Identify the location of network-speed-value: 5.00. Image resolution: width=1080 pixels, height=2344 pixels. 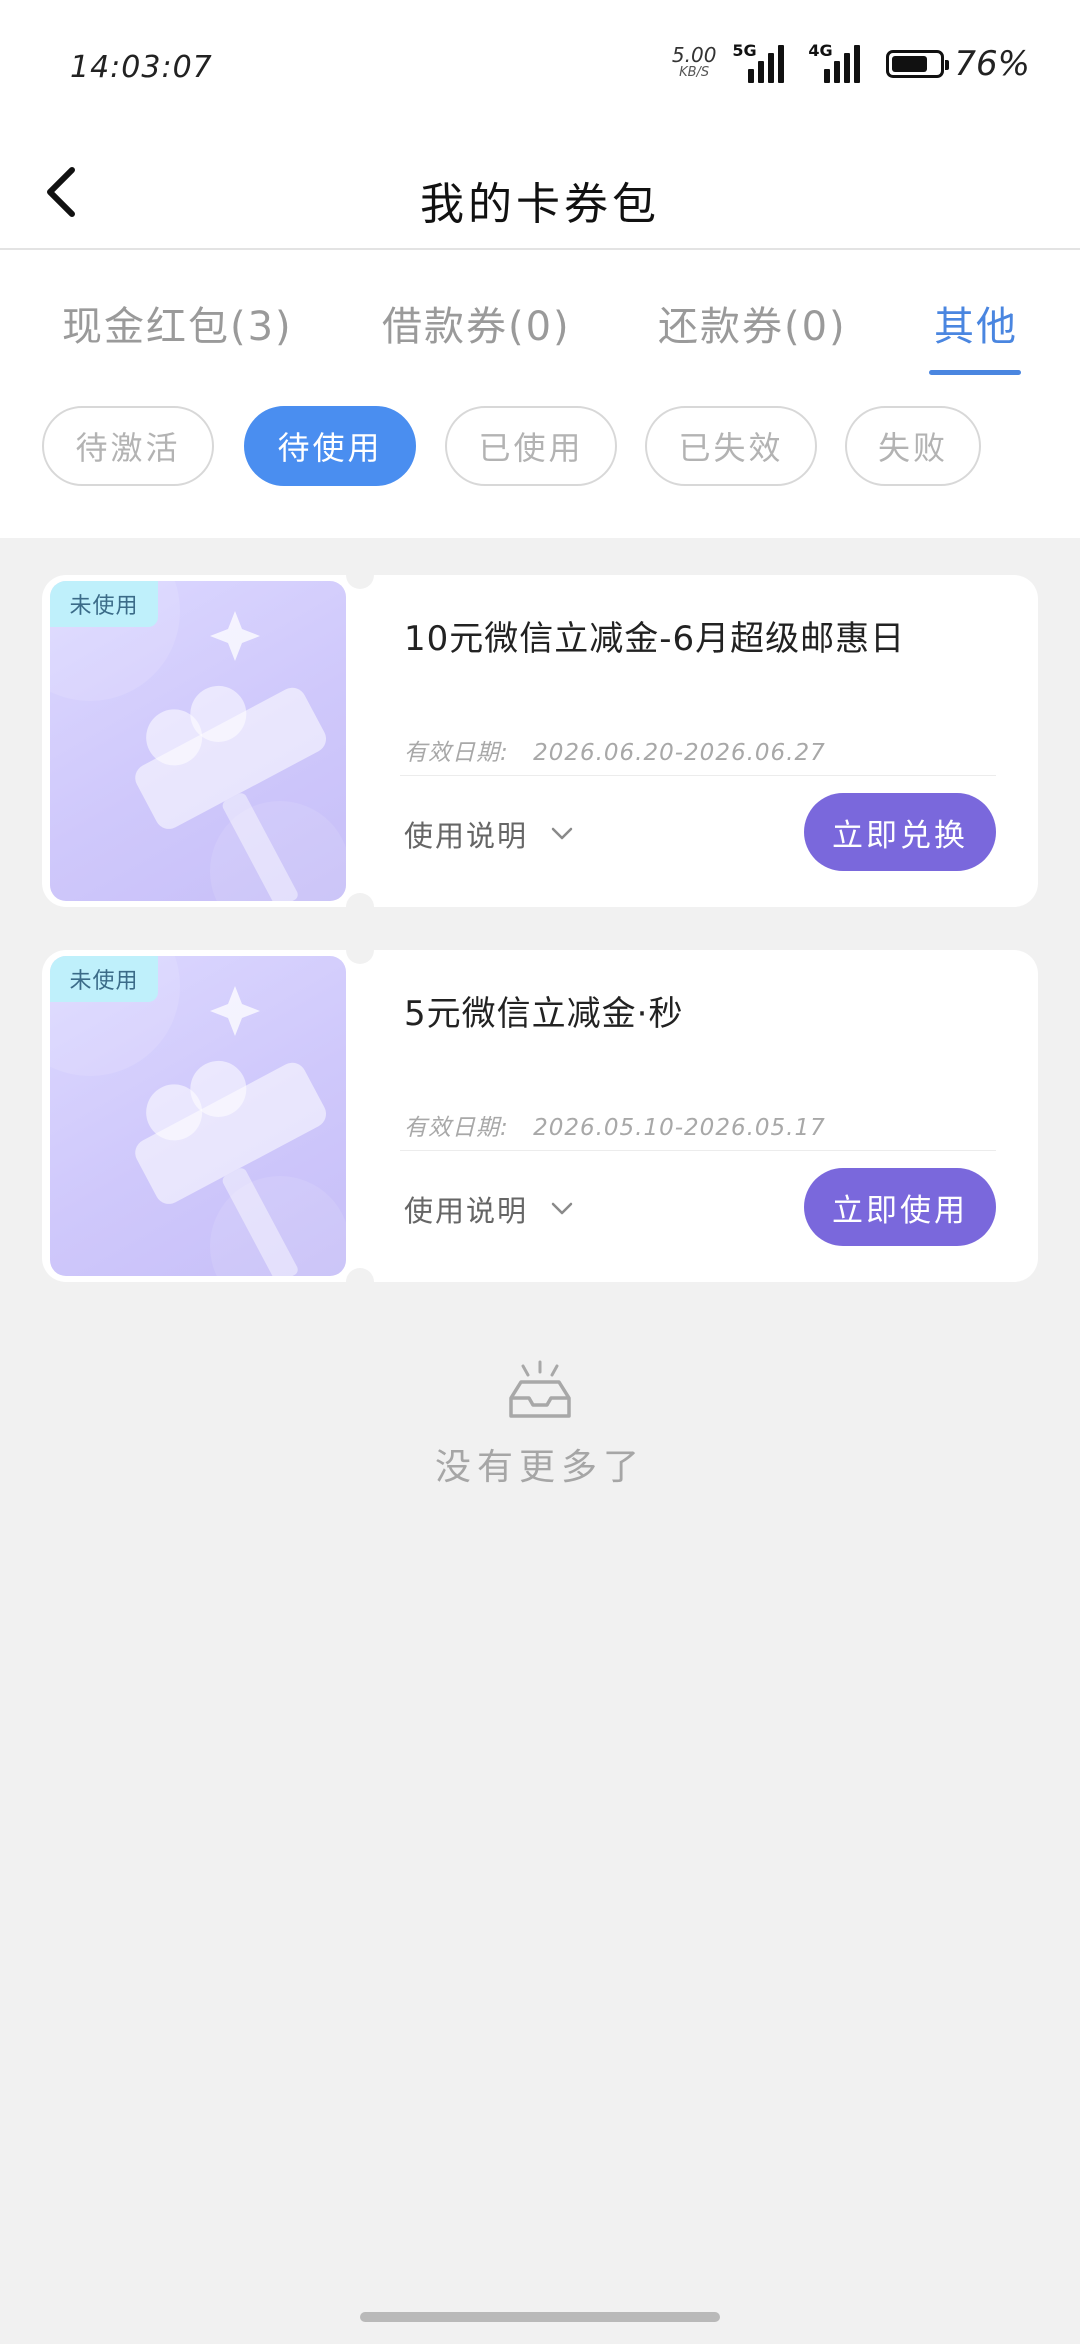
(694, 55).